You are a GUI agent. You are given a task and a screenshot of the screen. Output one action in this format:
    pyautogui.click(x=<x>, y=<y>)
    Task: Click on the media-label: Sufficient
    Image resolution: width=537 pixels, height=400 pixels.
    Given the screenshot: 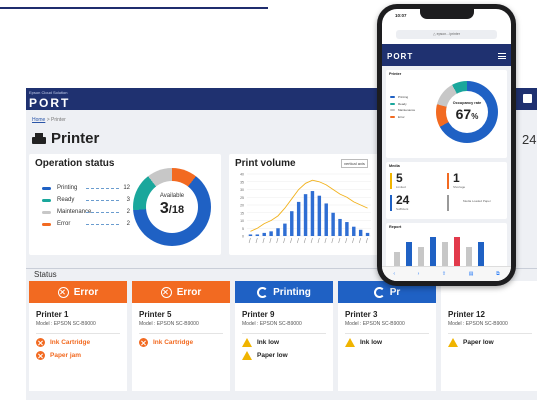 What is the action you would take?
    pyautogui.click(x=402, y=209)
    